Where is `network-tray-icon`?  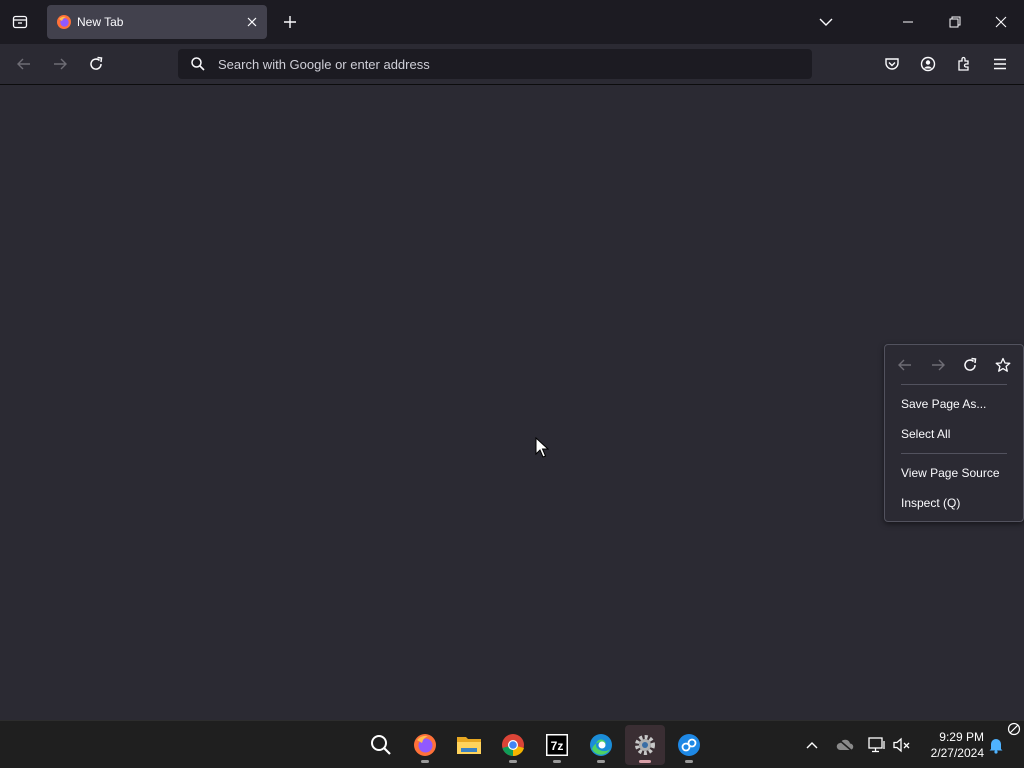
network-tray-icon is located at coordinates (877, 745).